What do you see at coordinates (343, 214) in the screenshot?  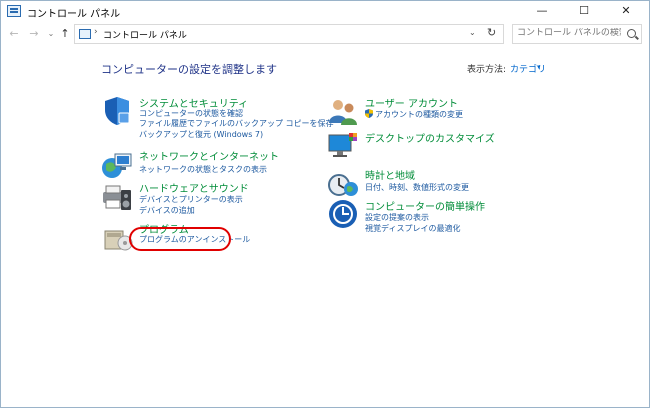 I see `ease-of-access-icon` at bounding box center [343, 214].